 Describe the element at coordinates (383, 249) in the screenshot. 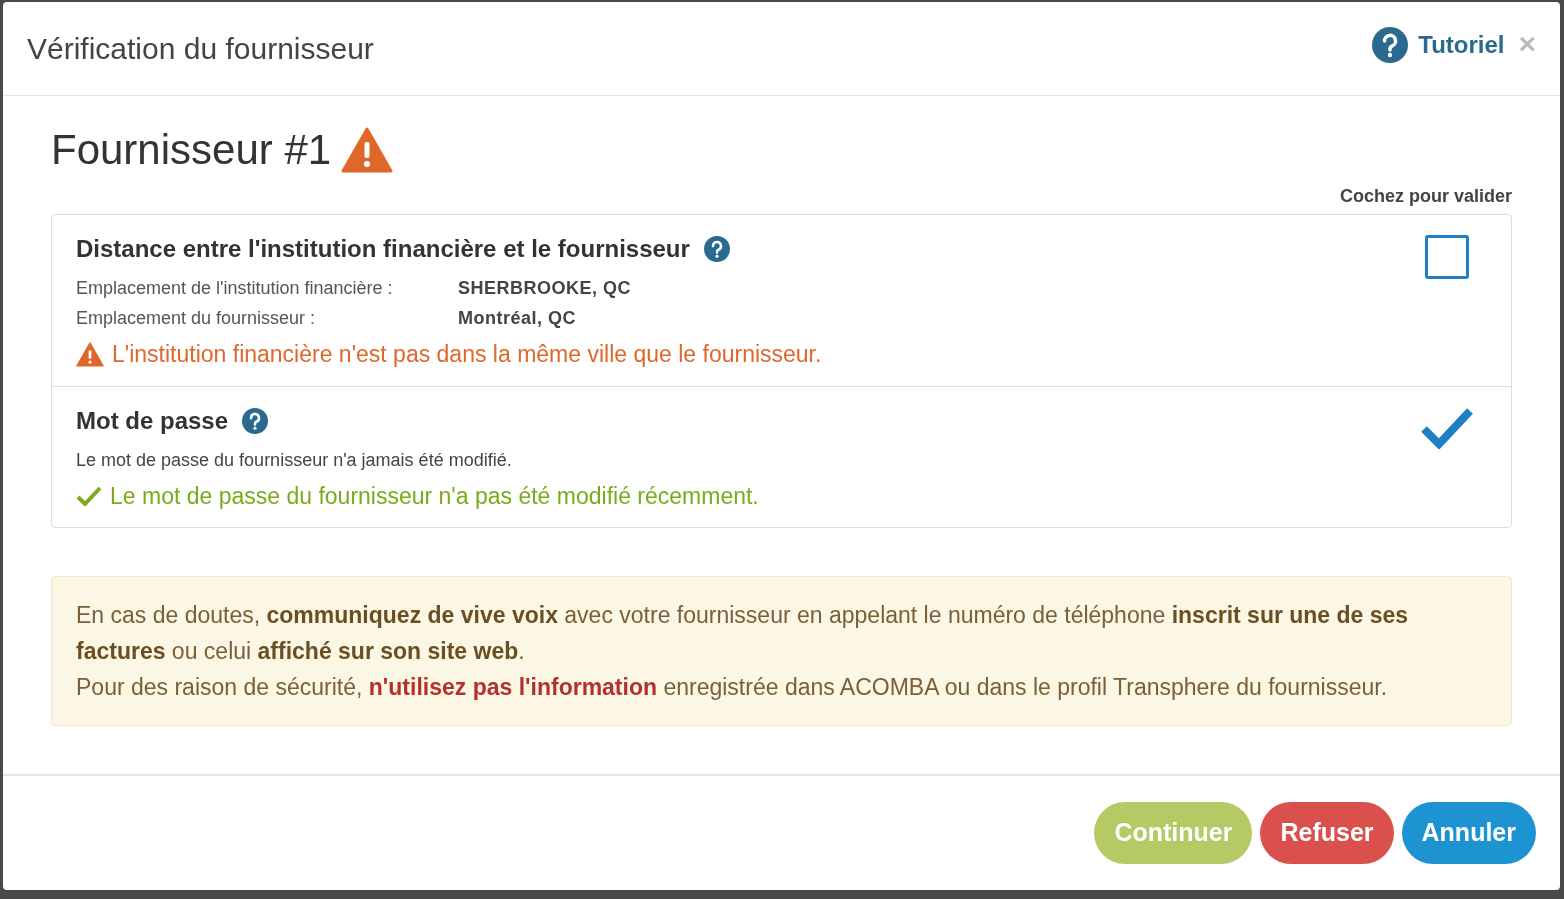

I see `check-title: Distance entre l'institution financière et le fournisseur` at that location.